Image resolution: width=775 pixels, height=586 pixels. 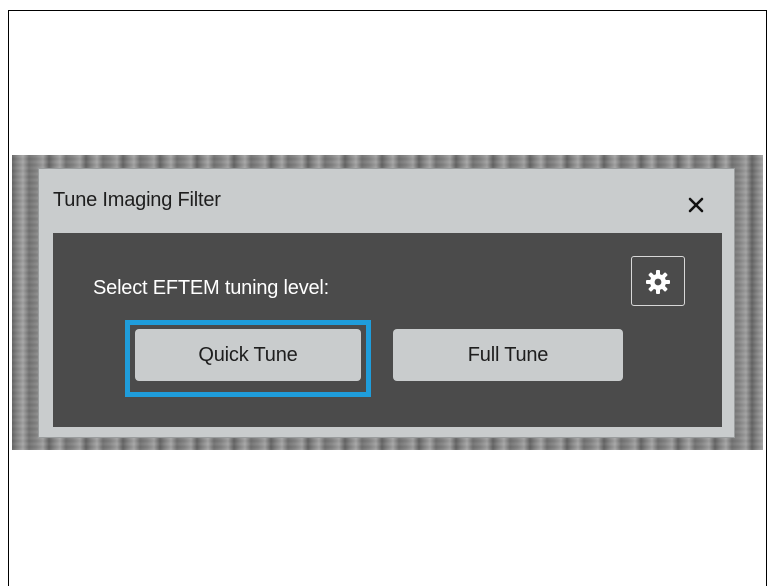 What do you see at coordinates (248, 355) in the screenshot?
I see `quick-tune-button: Quick Tune` at bounding box center [248, 355].